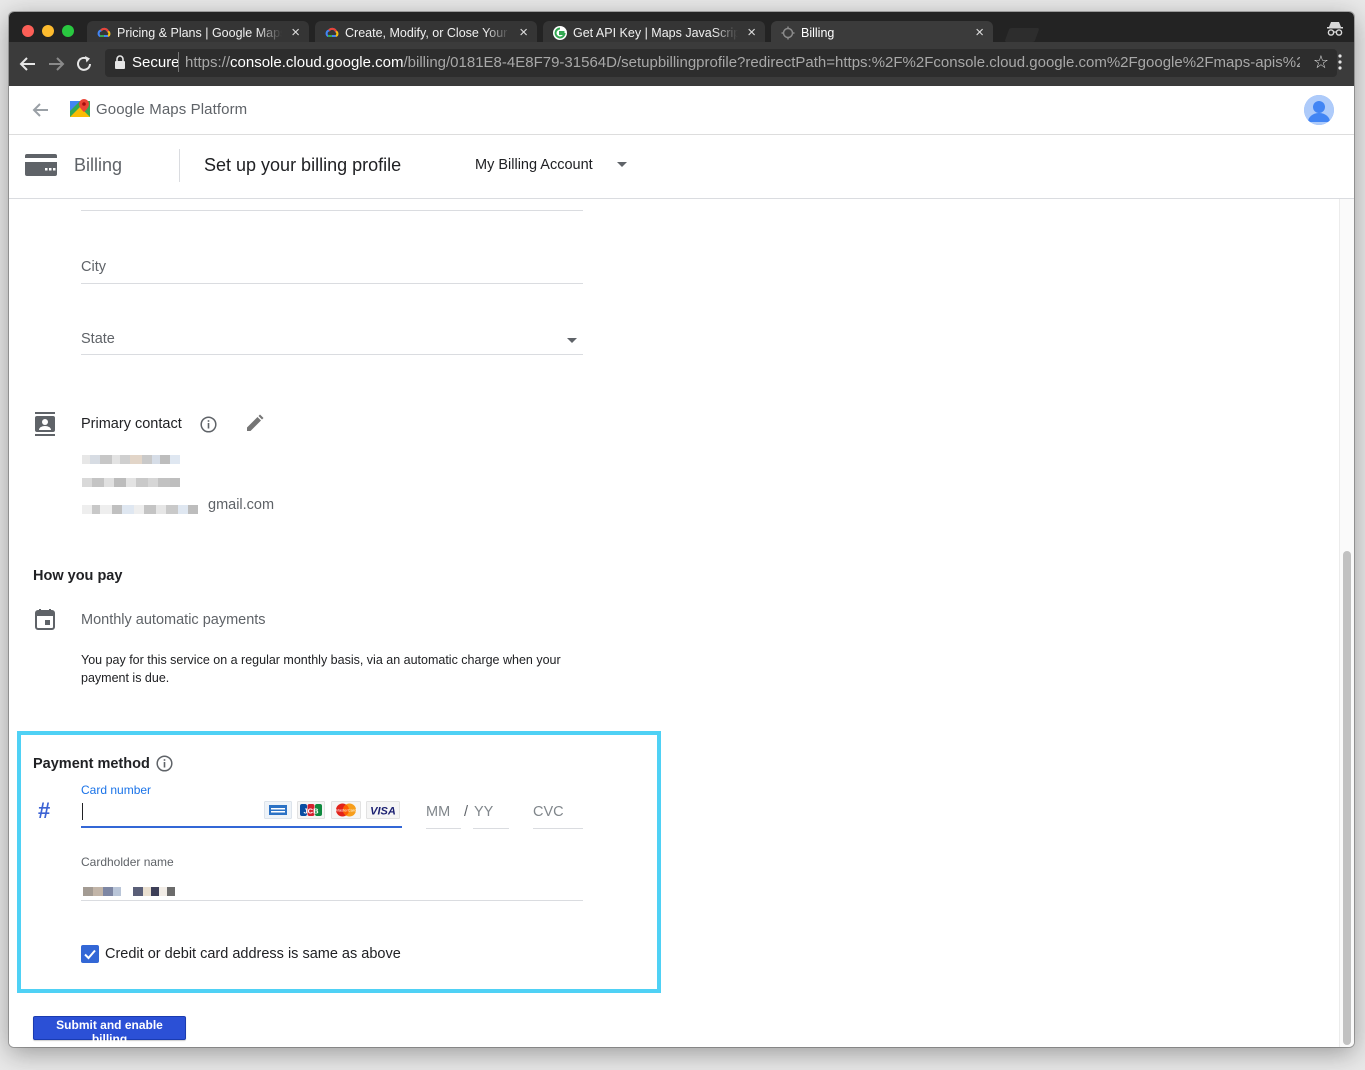 This screenshot has width=1365, height=1070. I want to click on tab-label: Billing, so click(818, 33).